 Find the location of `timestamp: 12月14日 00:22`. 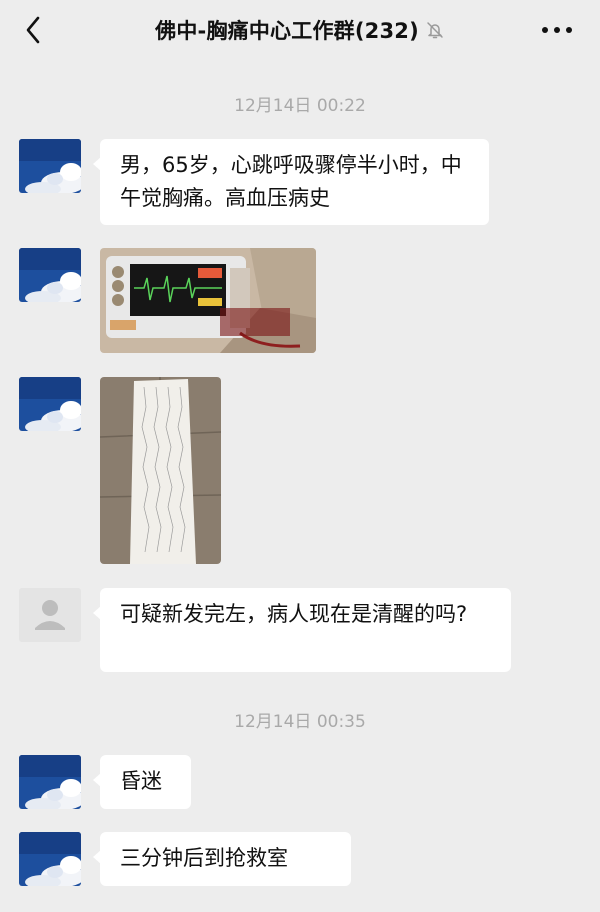

timestamp: 12月14日 00:22 is located at coordinates (300, 106).